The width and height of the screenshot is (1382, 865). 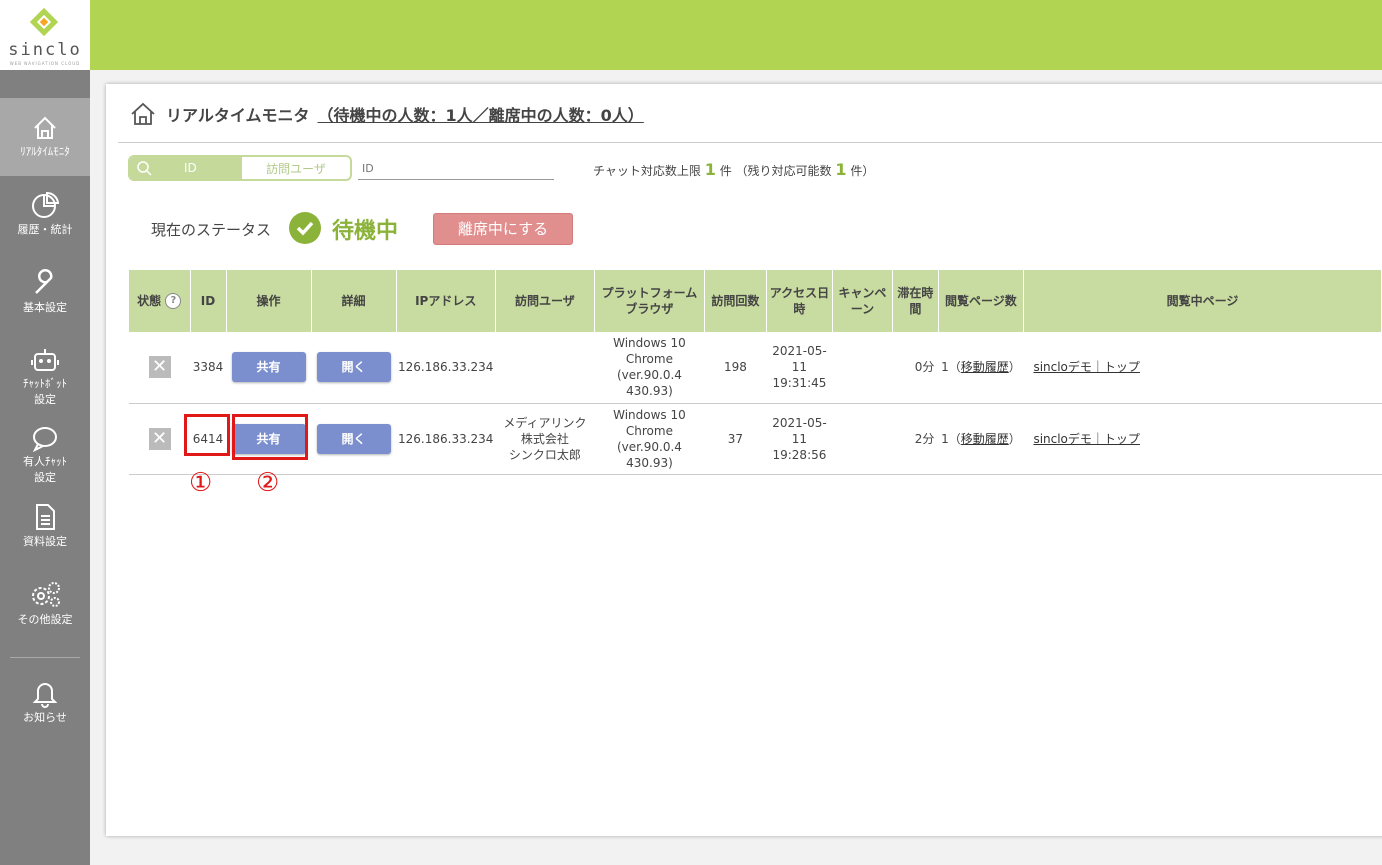 I want to click on detail-cell: 開く, so click(x=353, y=439).